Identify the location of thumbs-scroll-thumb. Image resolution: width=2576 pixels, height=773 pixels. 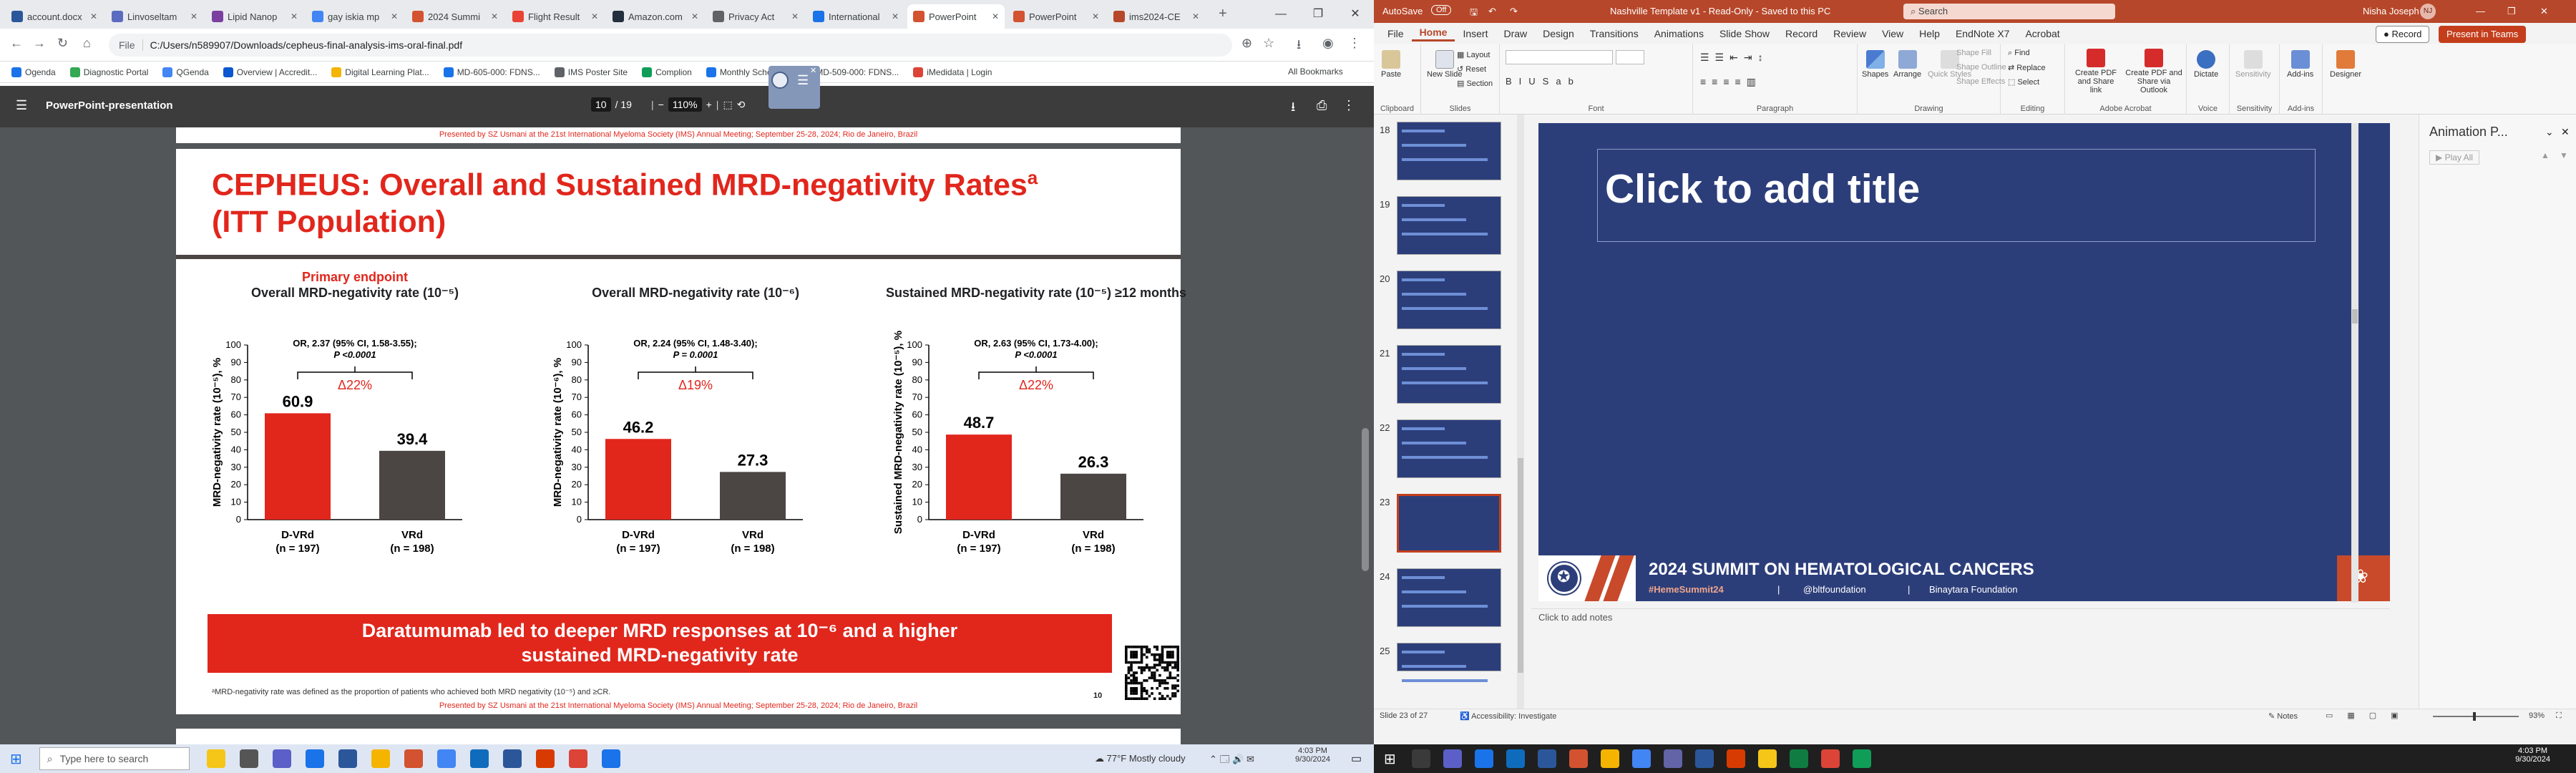
(1520, 565).